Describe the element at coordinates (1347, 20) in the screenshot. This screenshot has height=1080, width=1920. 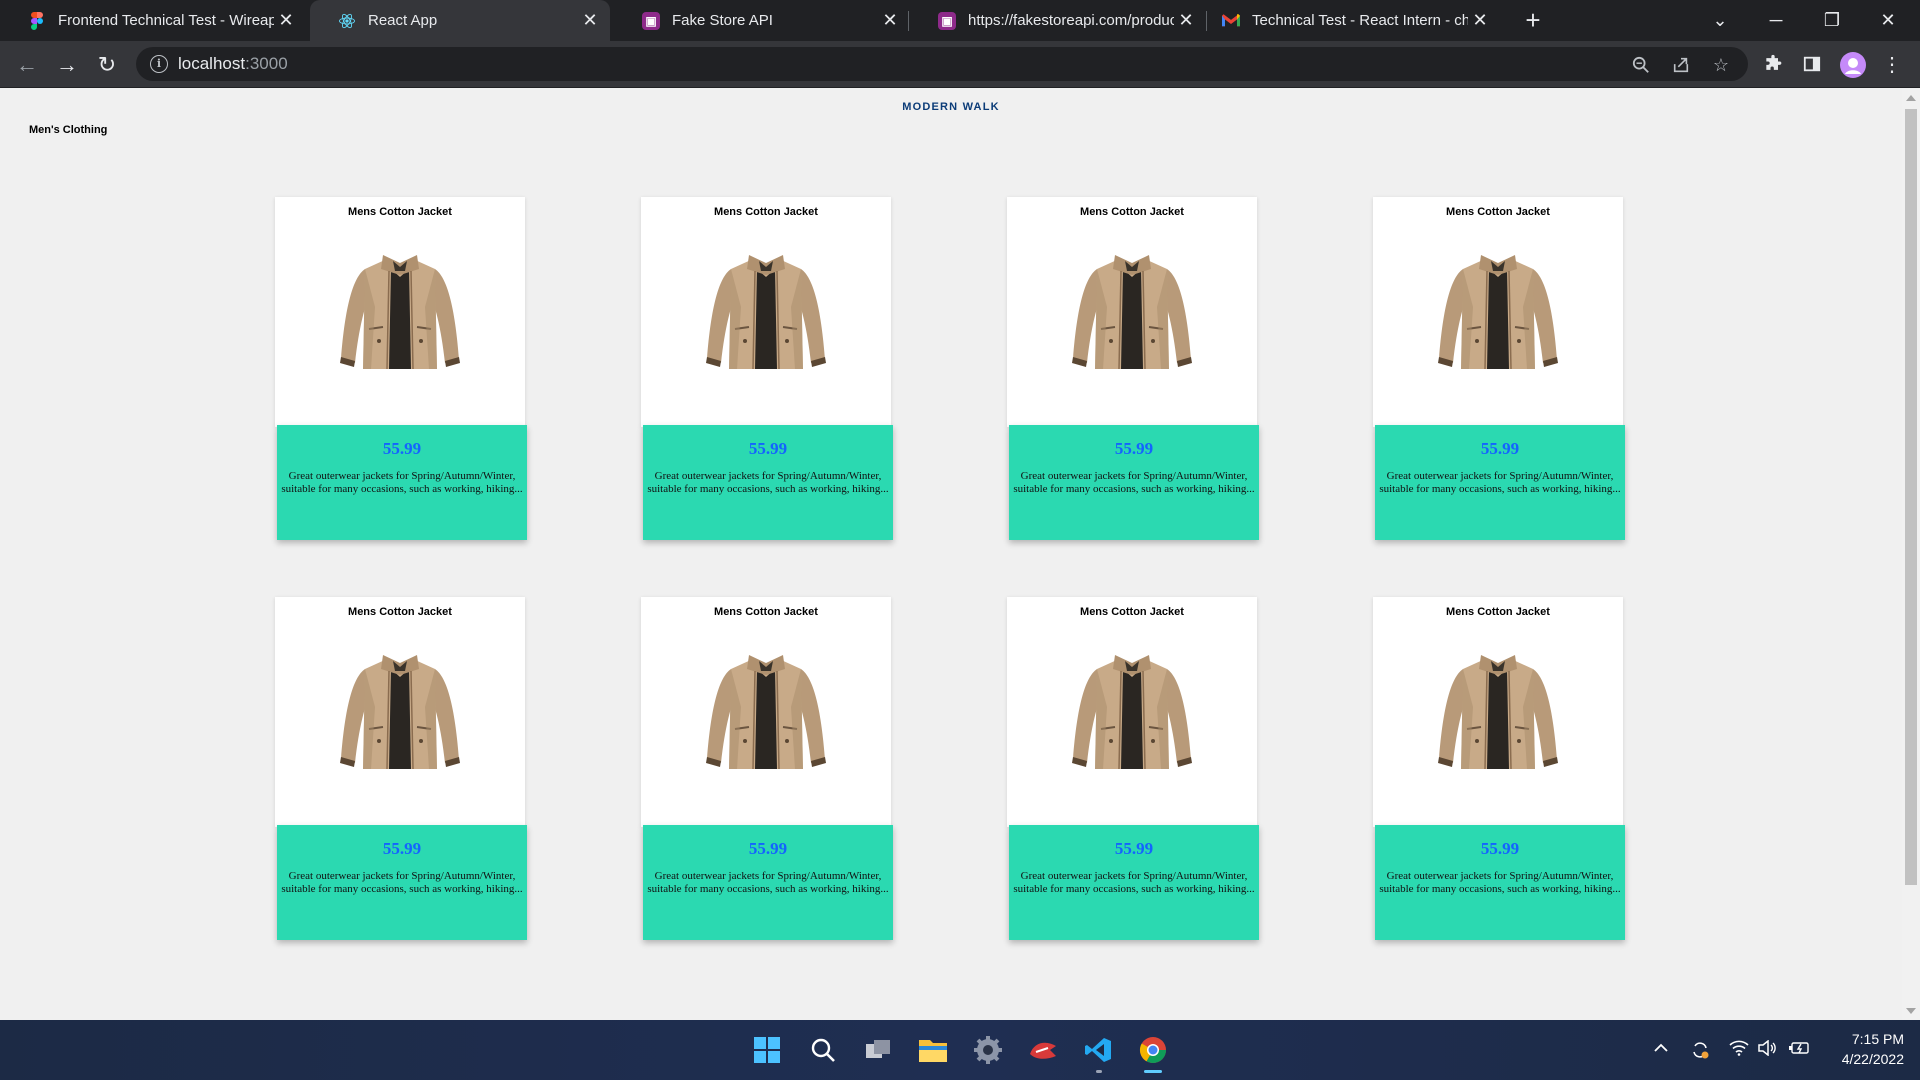
I see `tab-gmail: Technical Test - React Intern - cha ✕` at that location.